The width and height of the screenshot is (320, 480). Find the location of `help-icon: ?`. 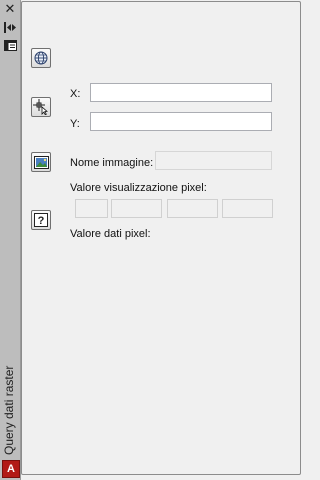

help-icon: ? is located at coordinates (41, 220).